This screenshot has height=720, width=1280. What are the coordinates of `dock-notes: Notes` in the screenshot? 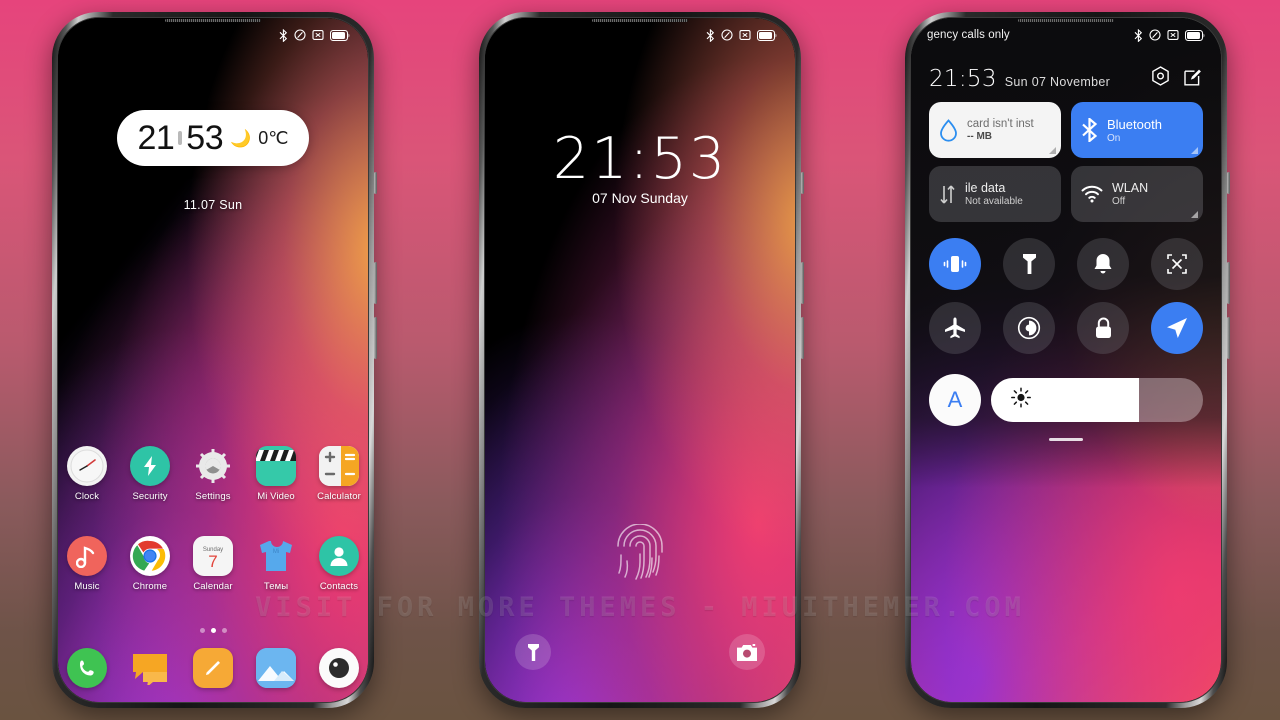 It's located at (213, 675).